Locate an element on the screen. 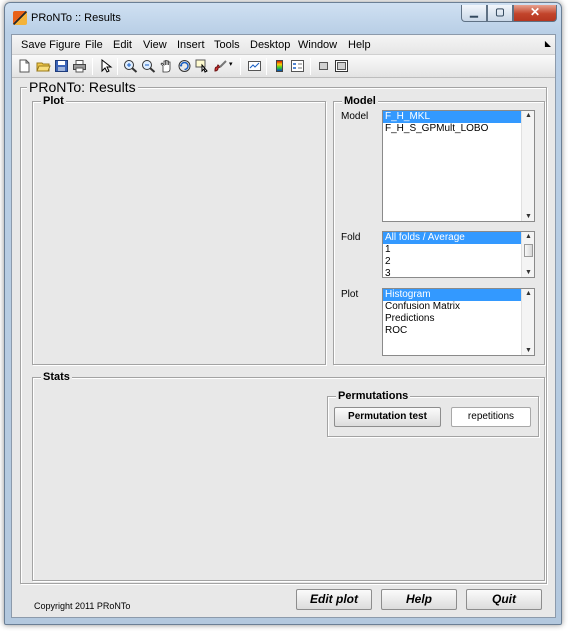 This screenshot has height=631, width=568. new-file-icon is located at coordinates (24, 66).